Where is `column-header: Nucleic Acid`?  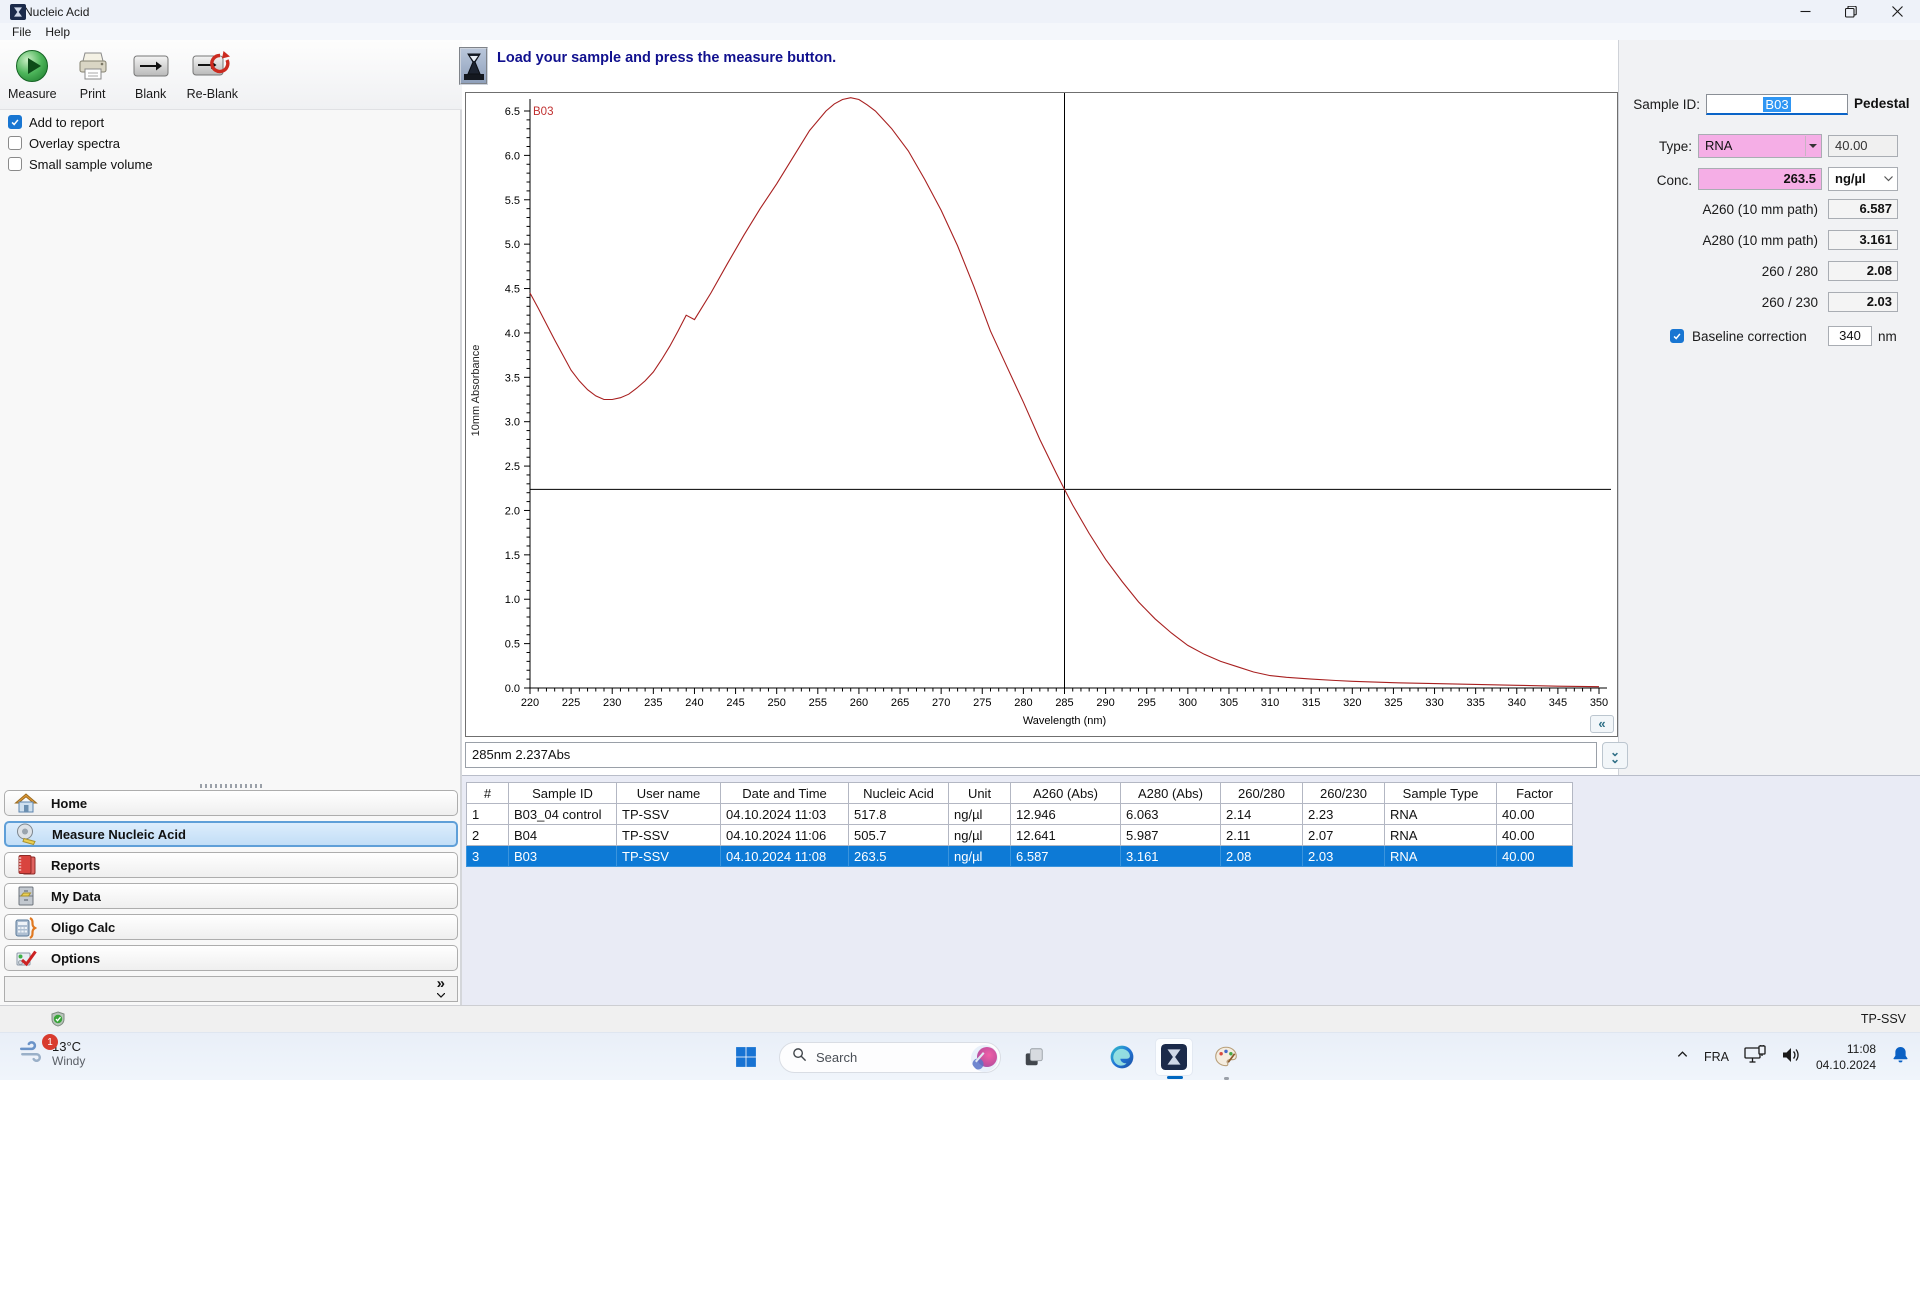 column-header: Nucleic Acid is located at coordinates (898, 793).